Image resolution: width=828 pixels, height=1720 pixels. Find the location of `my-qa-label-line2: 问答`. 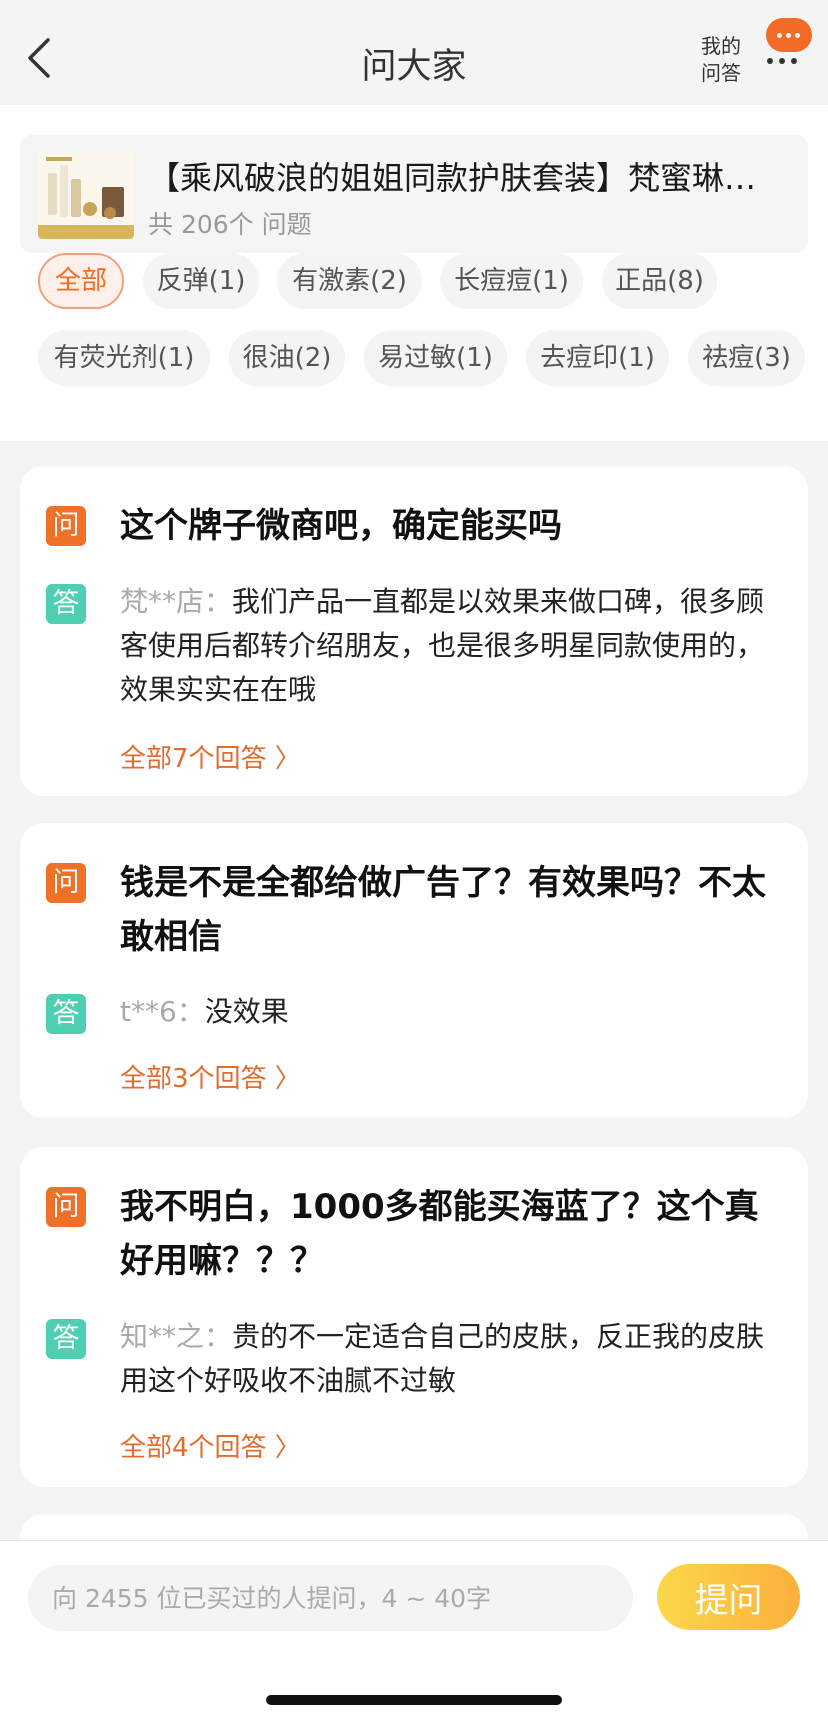

my-qa-label-line2: 问答 is located at coordinates (721, 73).